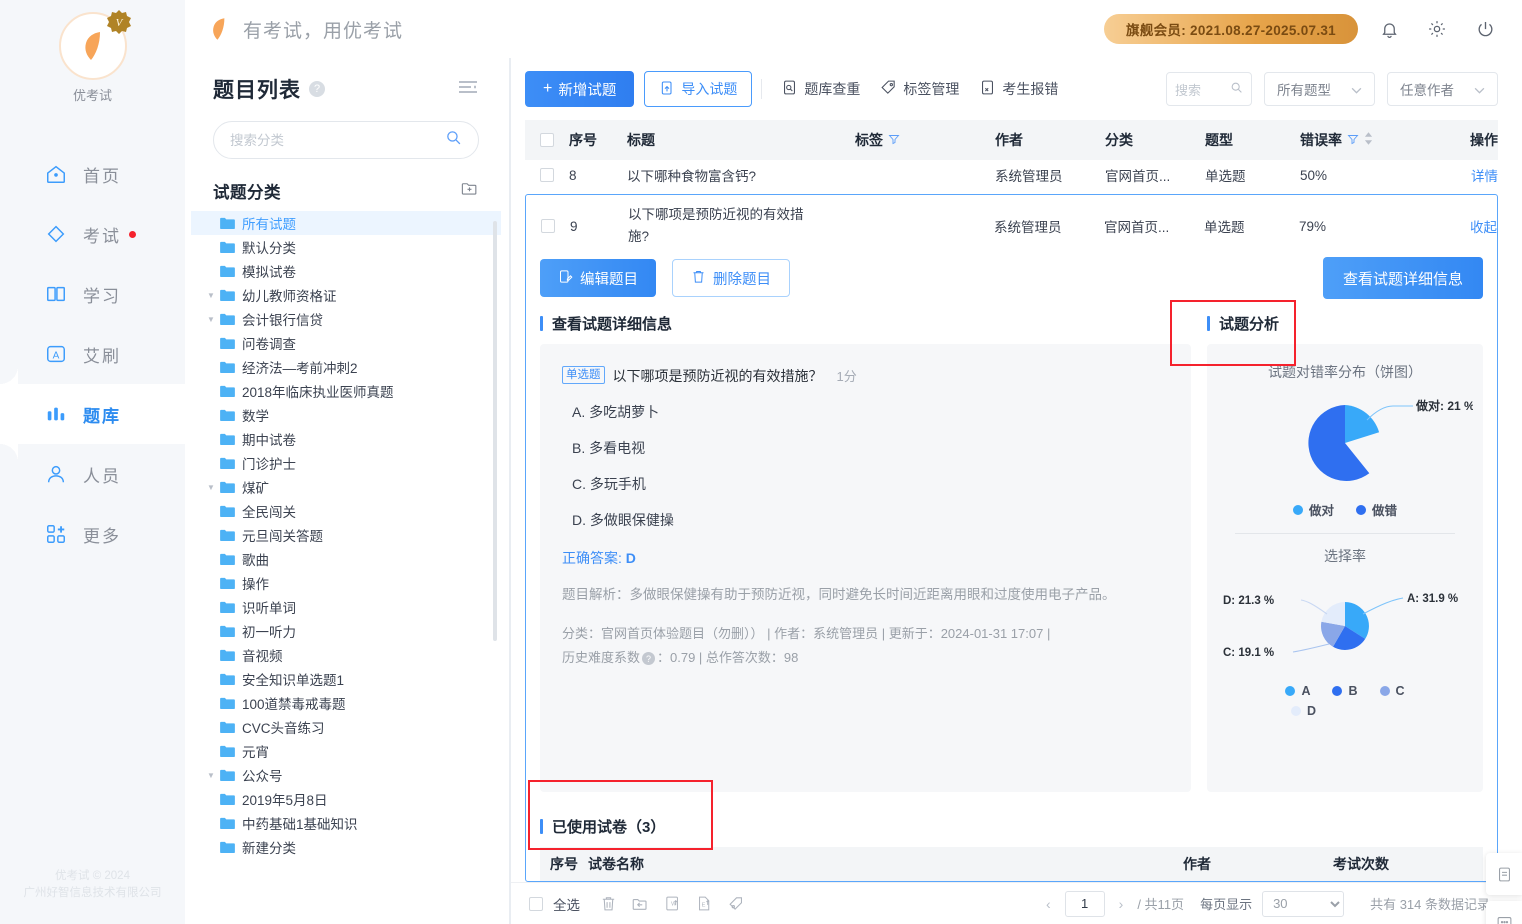 This screenshot has width=1522, height=924. I want to click on view-question-detail-button: 查看试题详细信息, so click(1402, 278).